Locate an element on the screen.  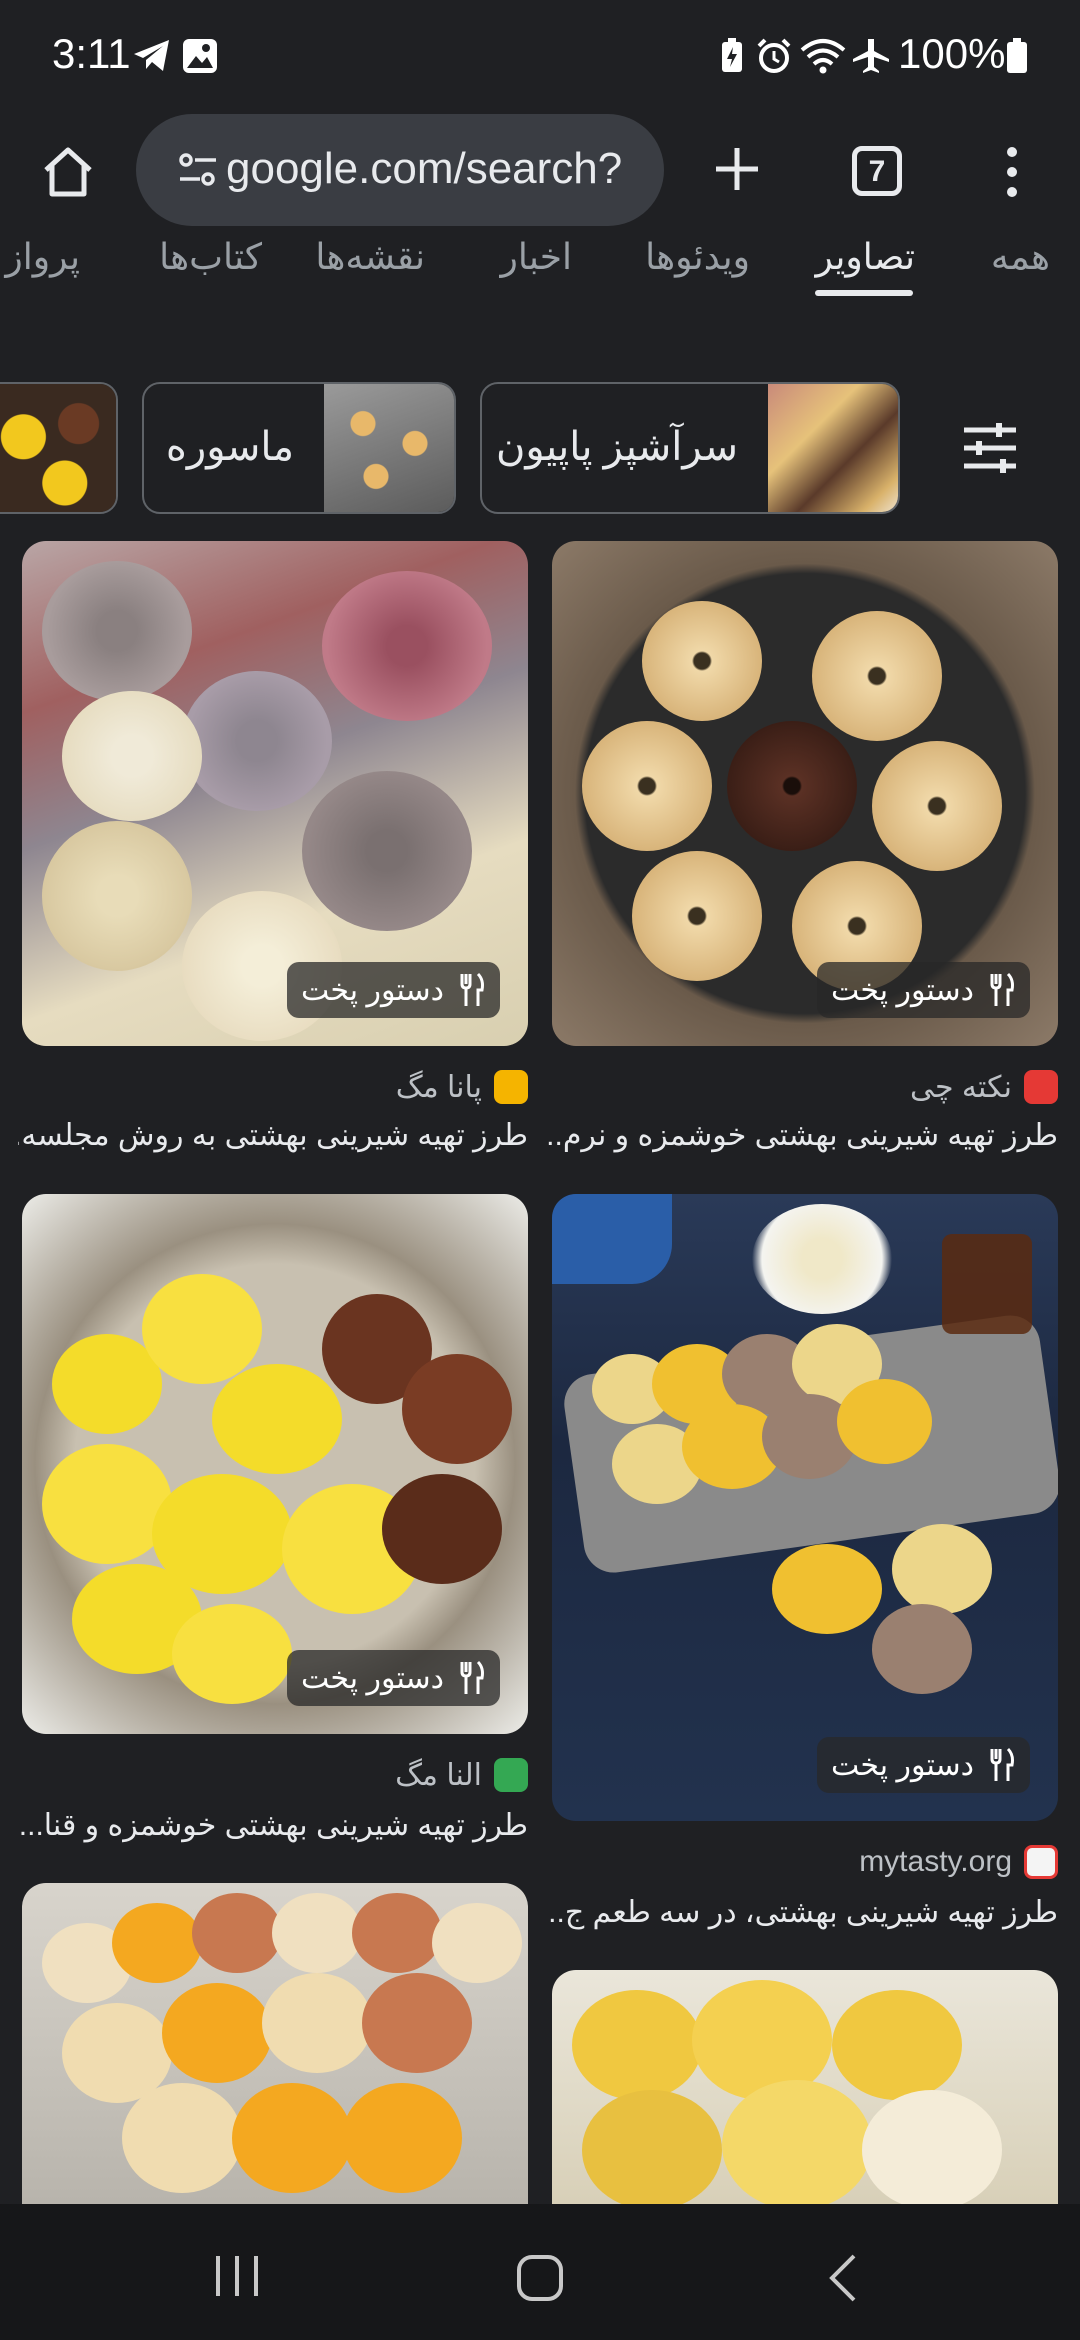
chip-label: سرآشپز پاپیون is located at coordinates (616, 447).